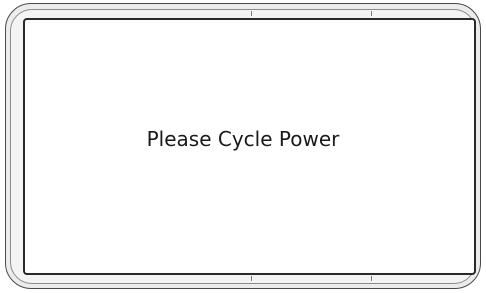 This screenshot has height=293, width=486. I want to click on bezel-tick-top-left, so click(251, 13).